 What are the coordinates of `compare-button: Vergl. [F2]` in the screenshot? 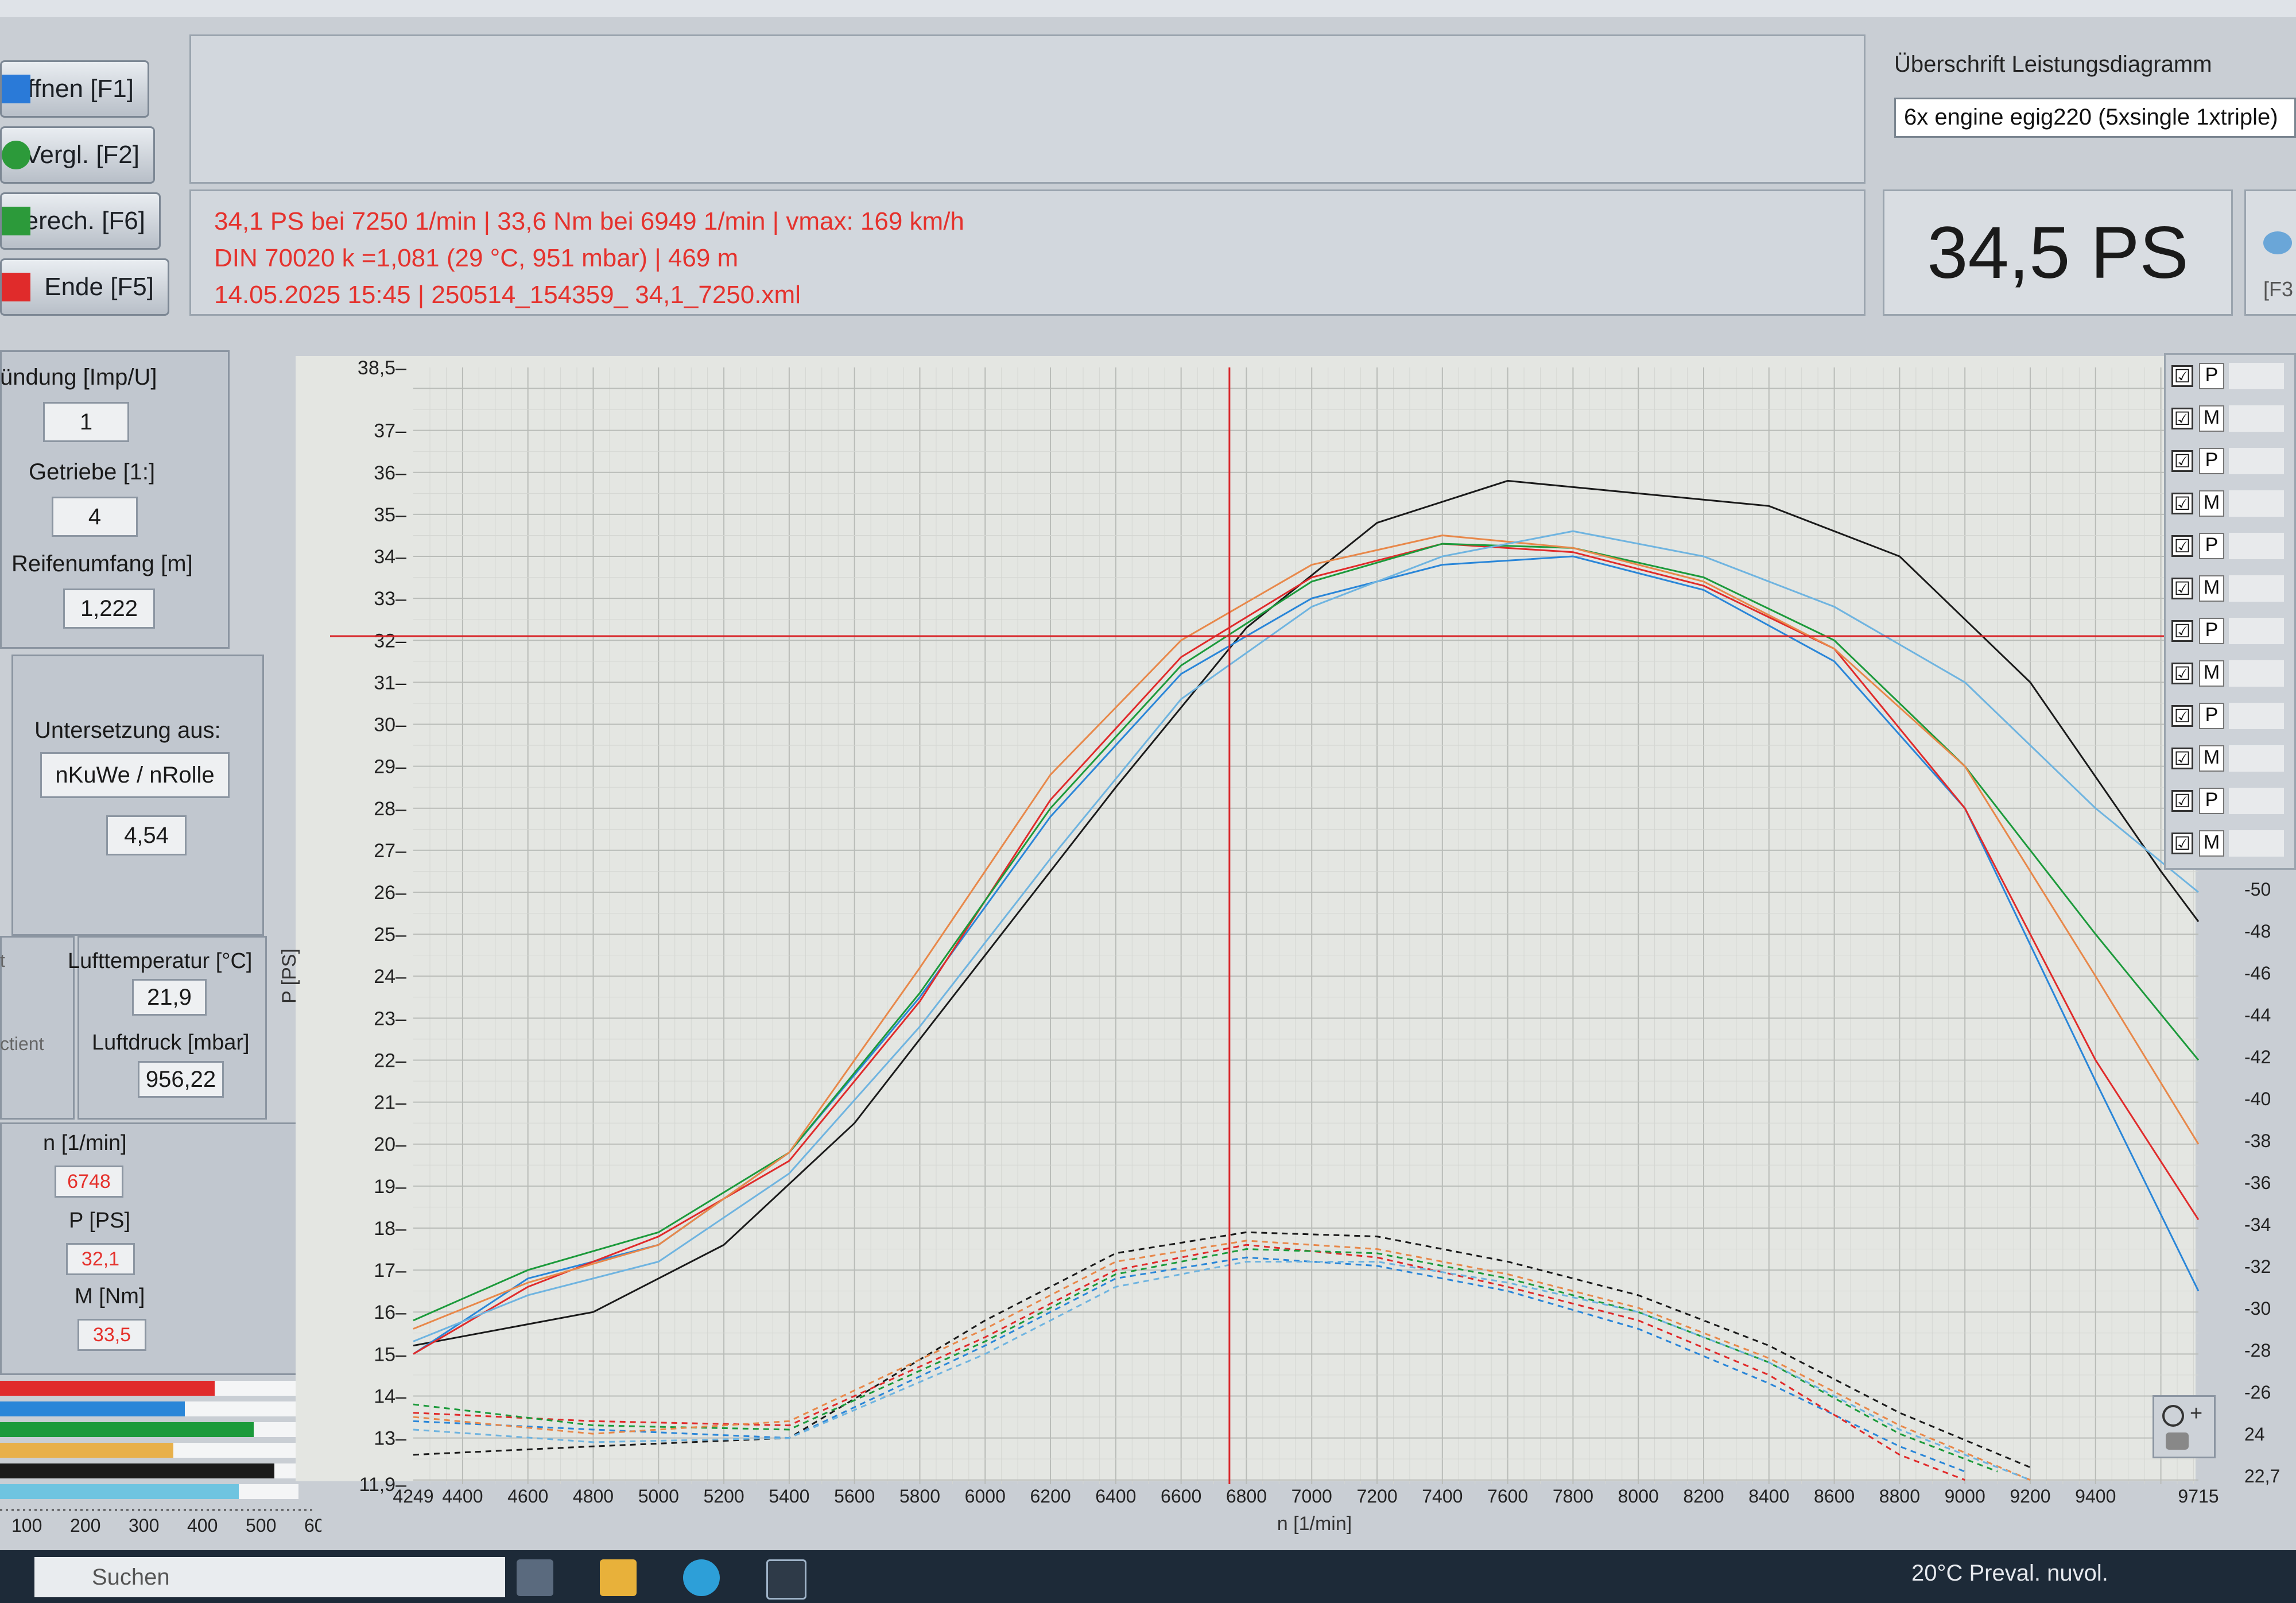 It's located at (77, 155).